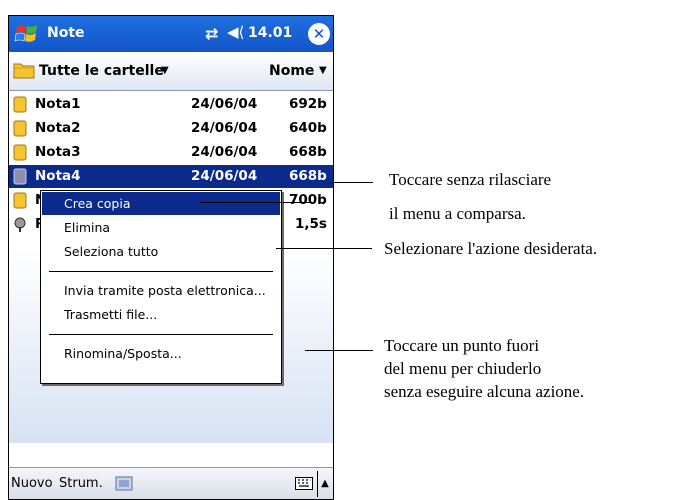  Describe the element at coordinates (171, 128) in the screenshot. I see `list-item: Nota2 24/06/04 640b` at that location.